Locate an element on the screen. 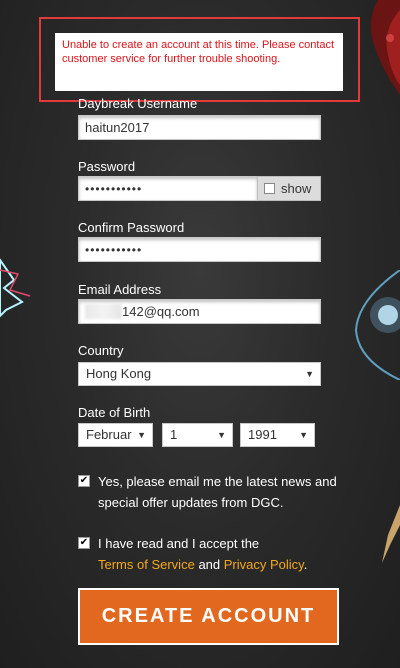 The width and height of the screenshot is (400, 668). show-password-toggle: show is located at coordinates (289, 188).